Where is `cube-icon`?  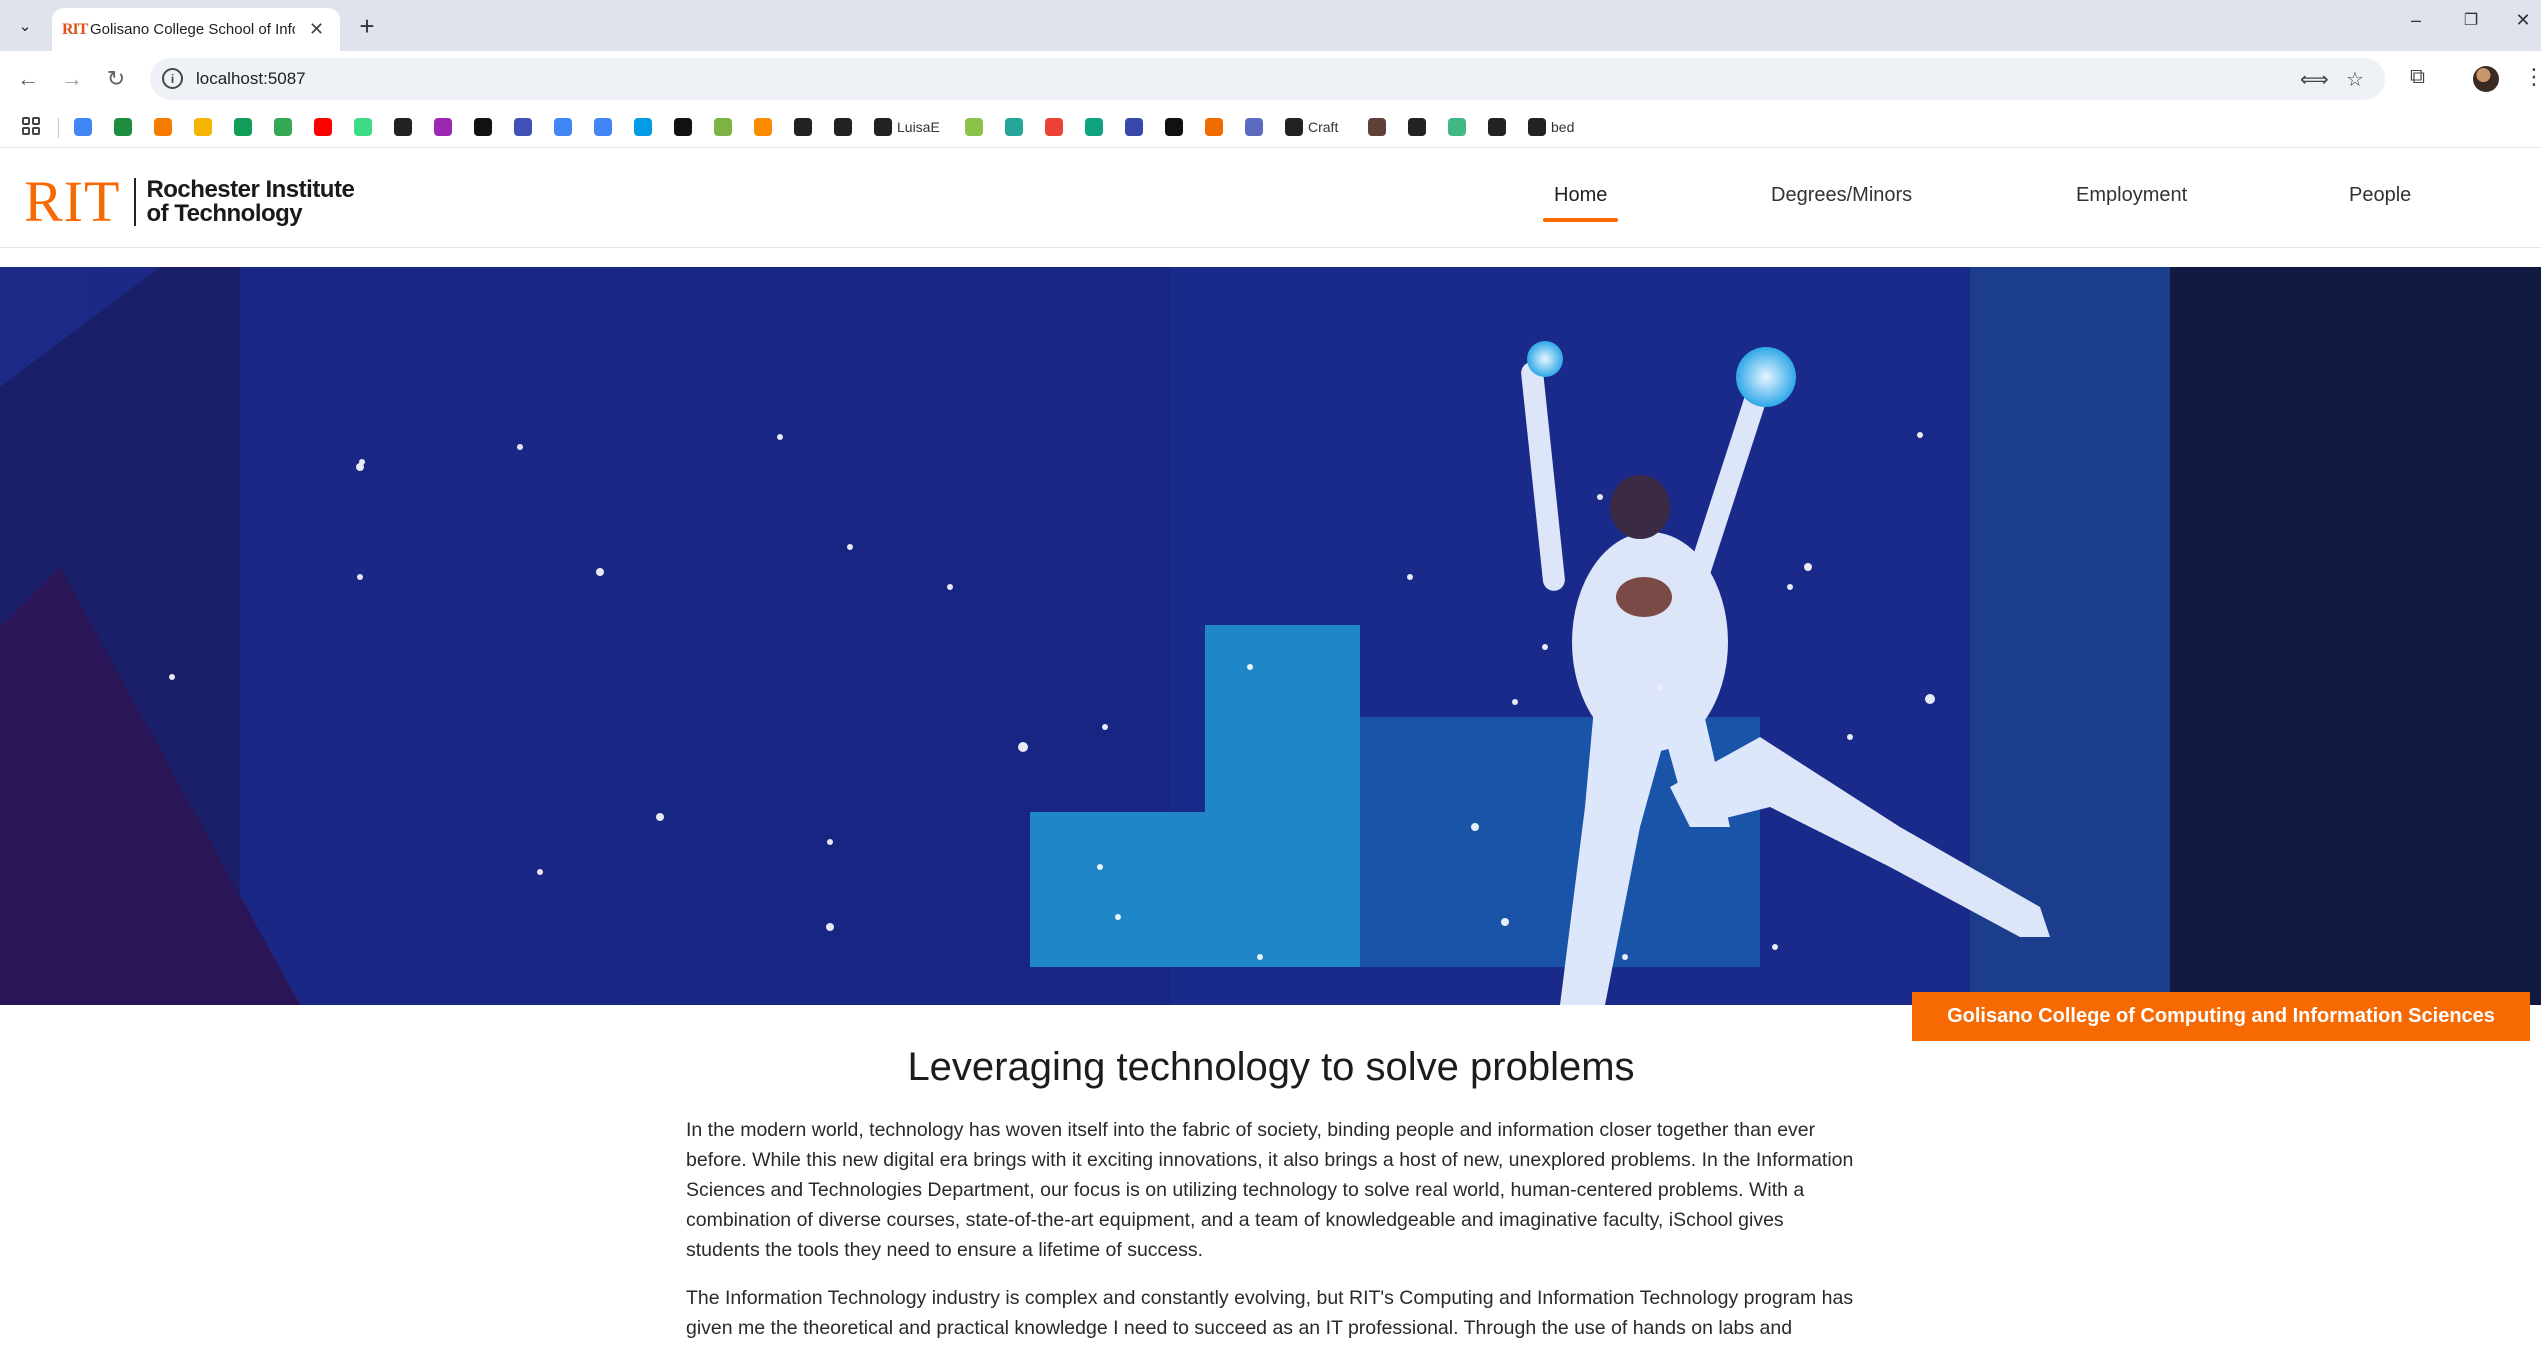
cube-icon is located at coordinates (1497, 127).